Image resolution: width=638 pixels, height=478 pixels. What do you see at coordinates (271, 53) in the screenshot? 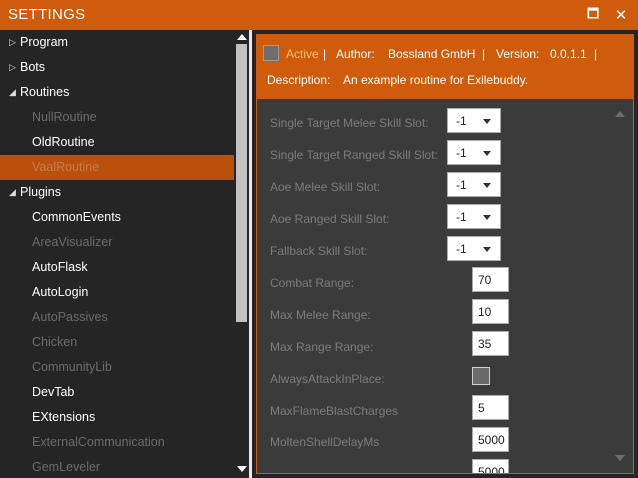
I see `active-checkbox` at bounding box center [271, 53].